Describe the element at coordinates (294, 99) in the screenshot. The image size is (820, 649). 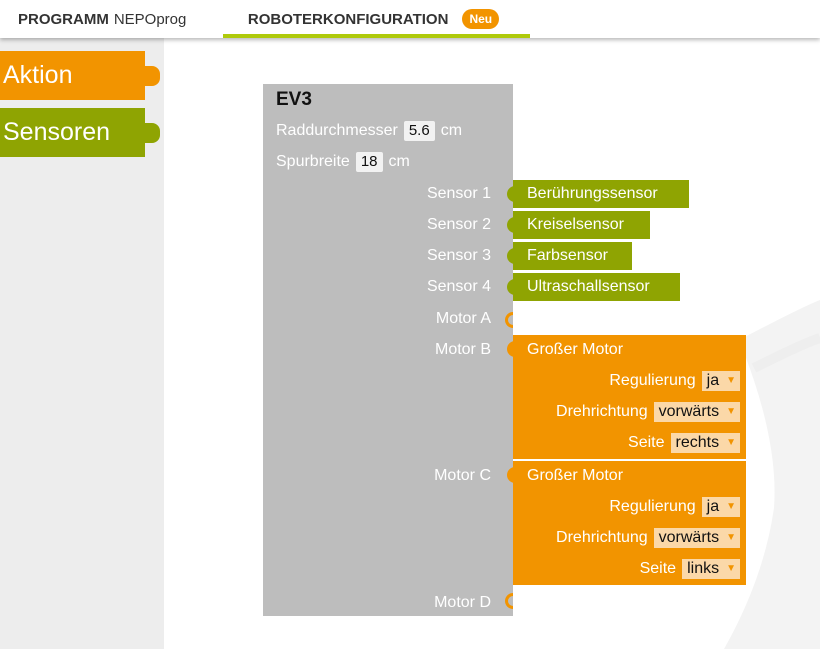
I see `ev3-title: EV3` at that location.